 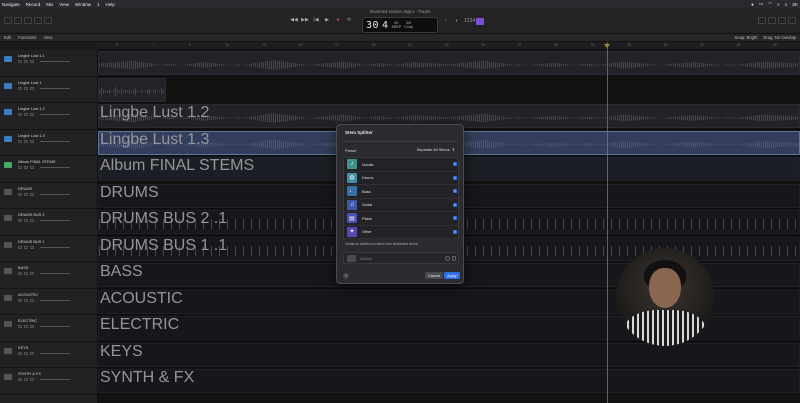 I want to click on track-header: DRUMS BUS 2, so click(x=49, y=222).